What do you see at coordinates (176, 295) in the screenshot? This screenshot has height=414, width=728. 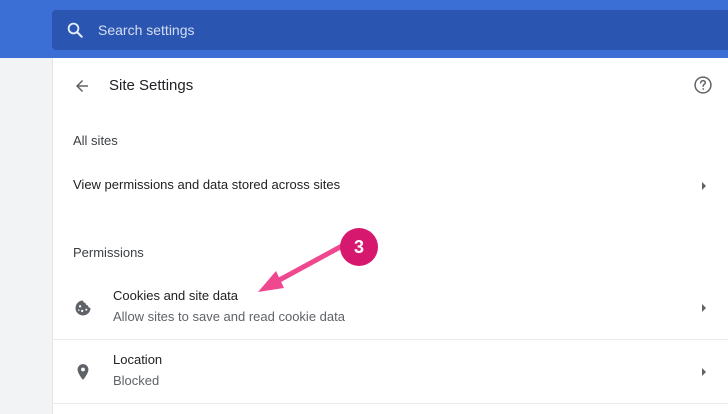 I see `cookies-row-title: Cookies and site data` at bounding box center [176, 295].